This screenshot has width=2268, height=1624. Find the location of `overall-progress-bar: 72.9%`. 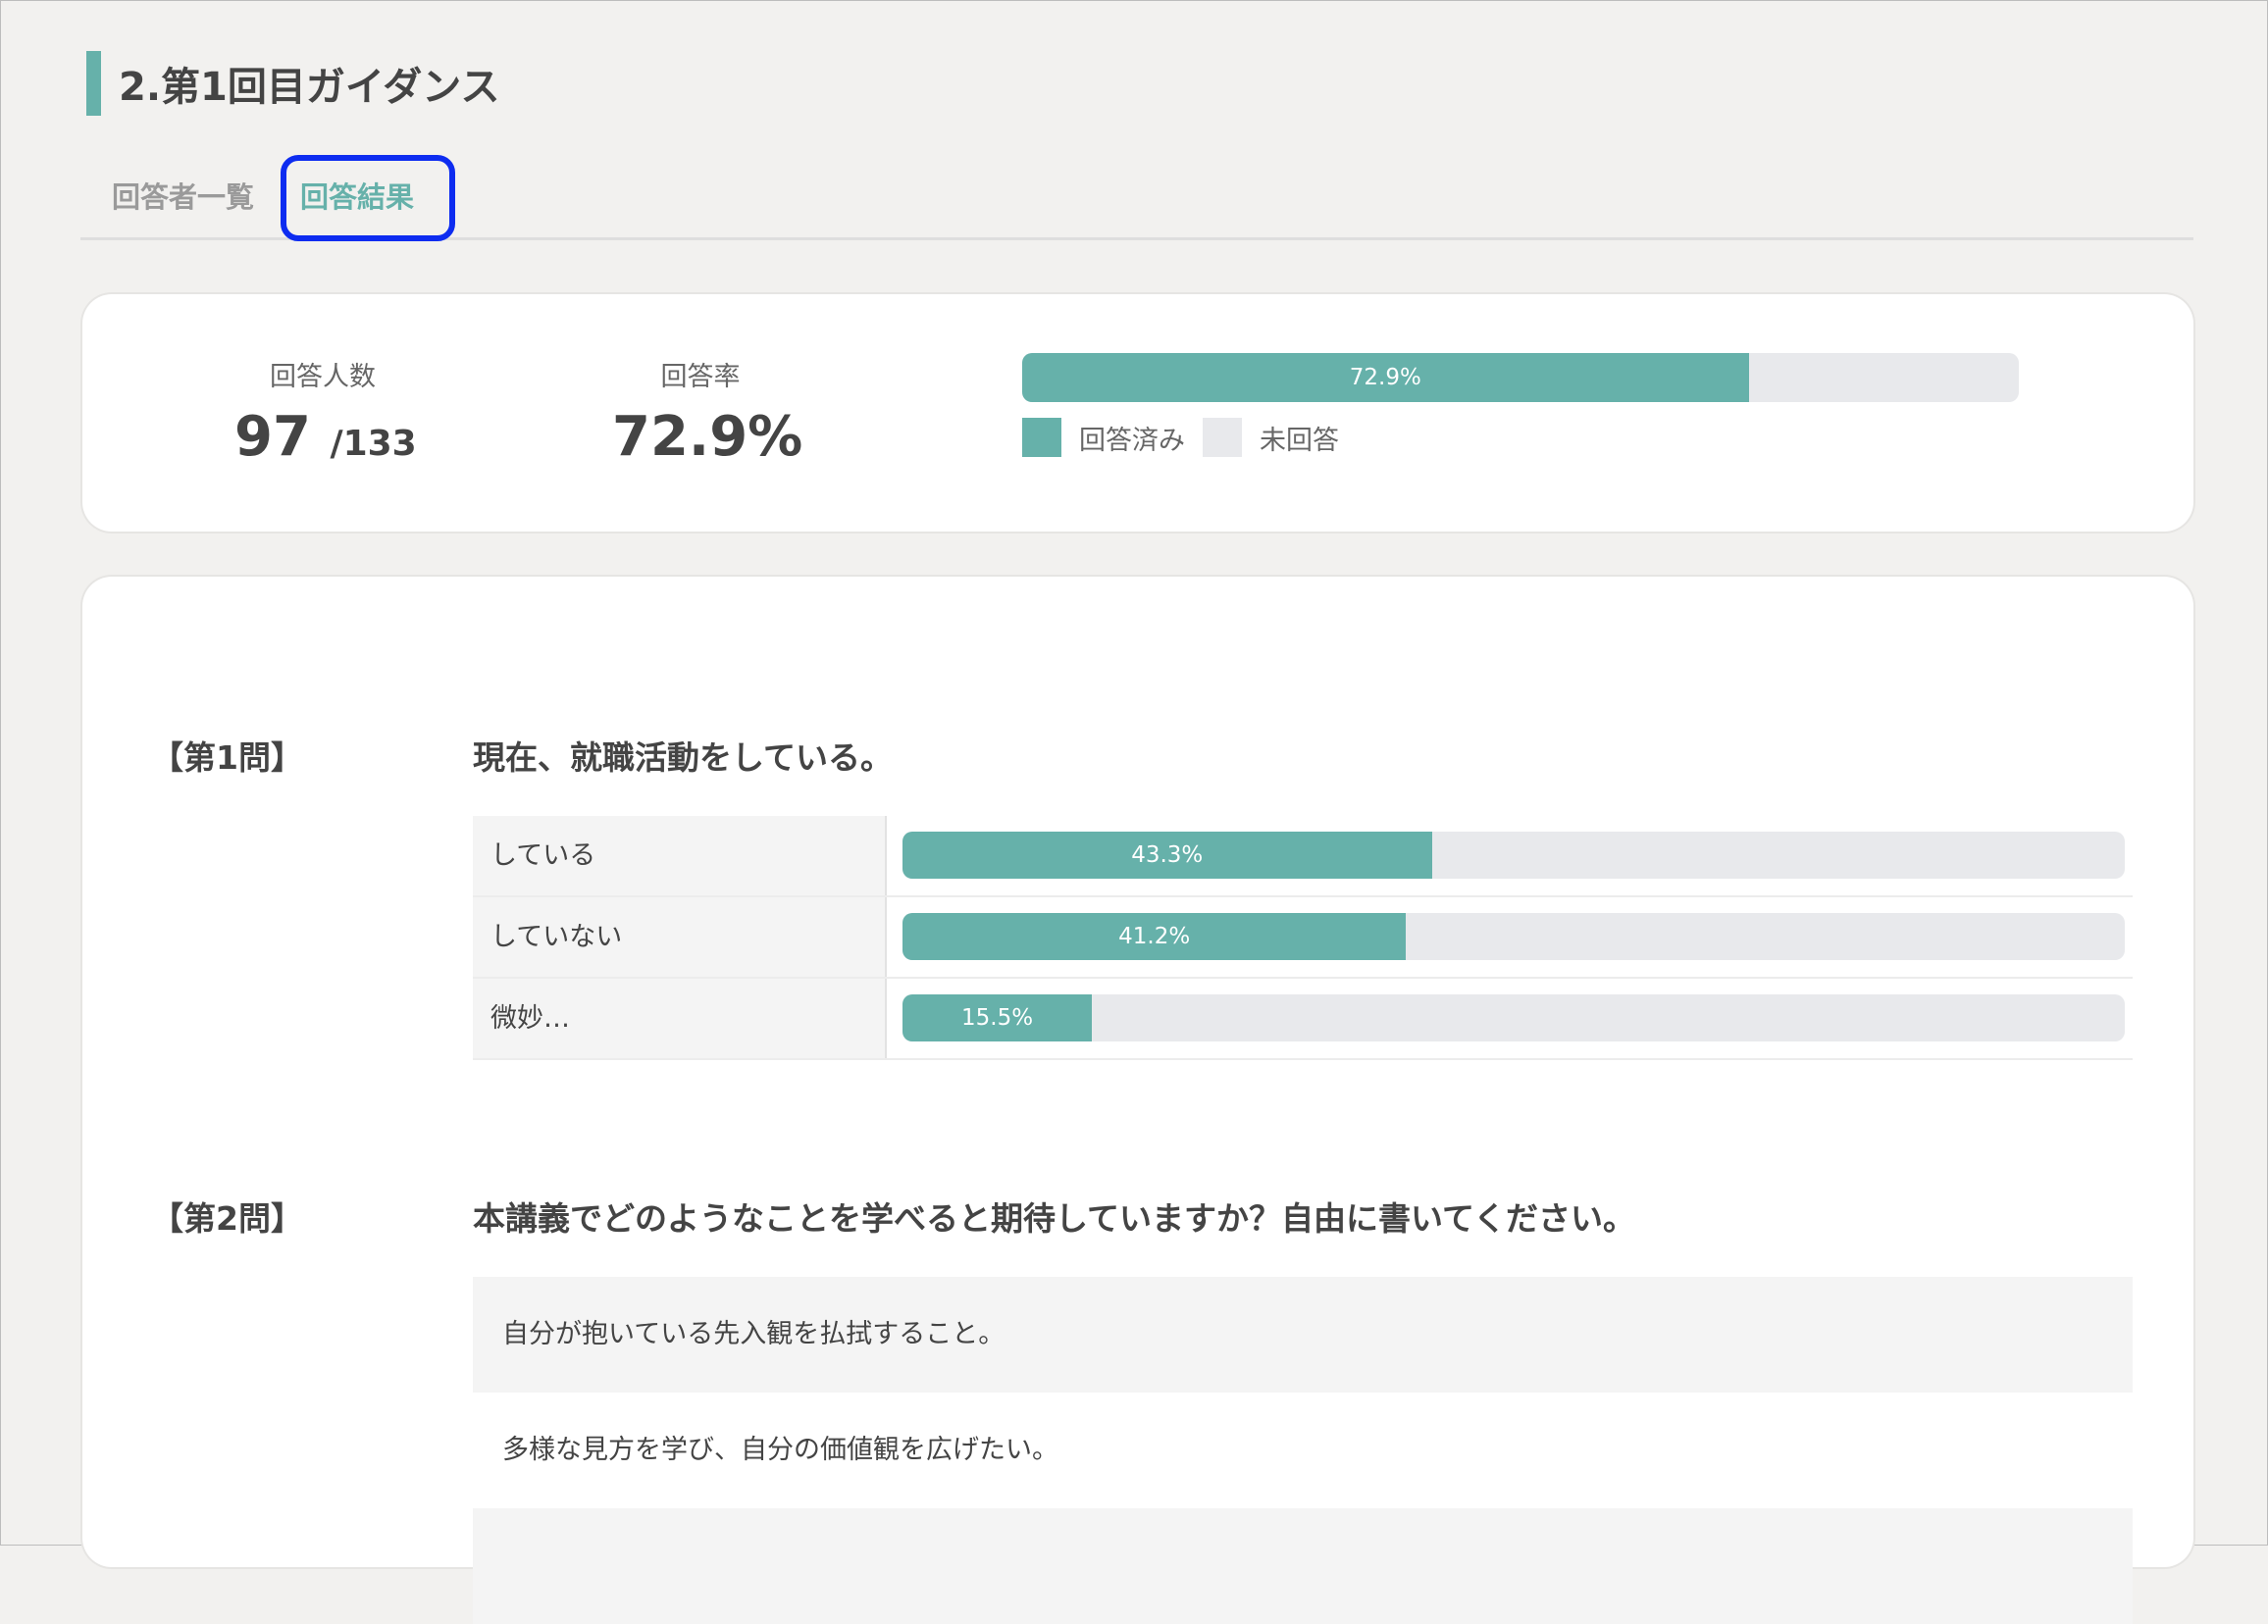

overall-progress-bar: 72.9% is located at coordinates (1521, 377).